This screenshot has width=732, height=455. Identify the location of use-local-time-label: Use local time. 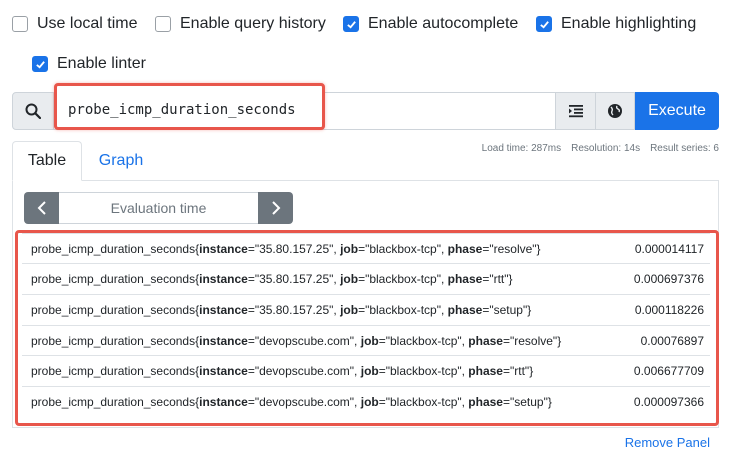
(87, 23).